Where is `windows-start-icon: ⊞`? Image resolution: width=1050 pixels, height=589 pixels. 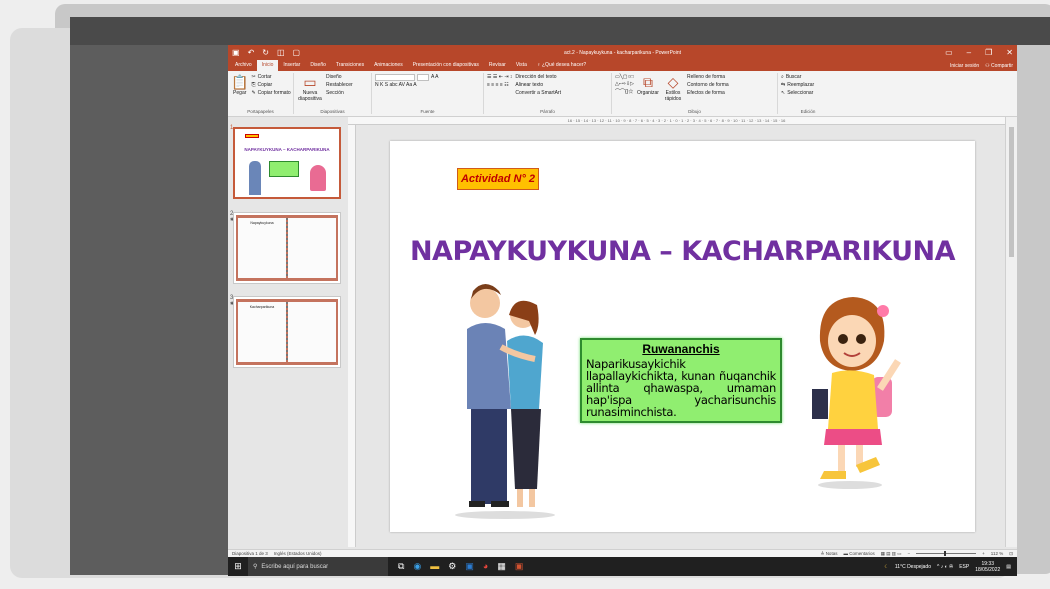 windows-start-icon: ⊞ is located at coordinates (238, 566).